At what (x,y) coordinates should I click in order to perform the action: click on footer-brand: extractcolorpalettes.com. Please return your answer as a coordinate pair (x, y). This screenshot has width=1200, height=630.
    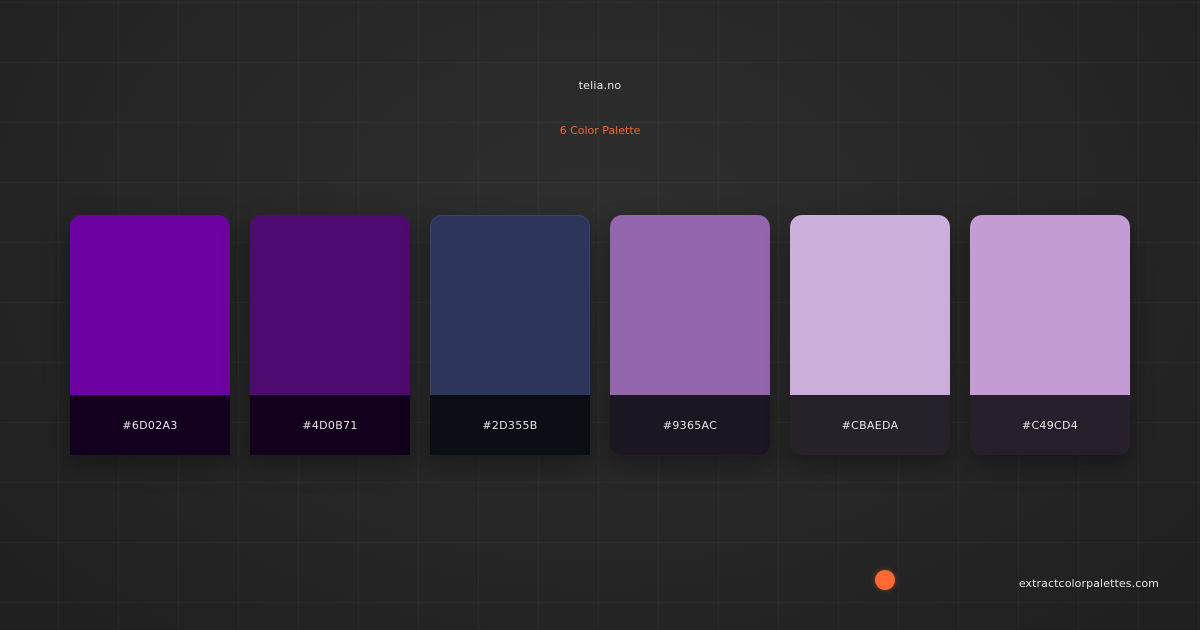
    Looking at the image, I should click on (1088, 583).